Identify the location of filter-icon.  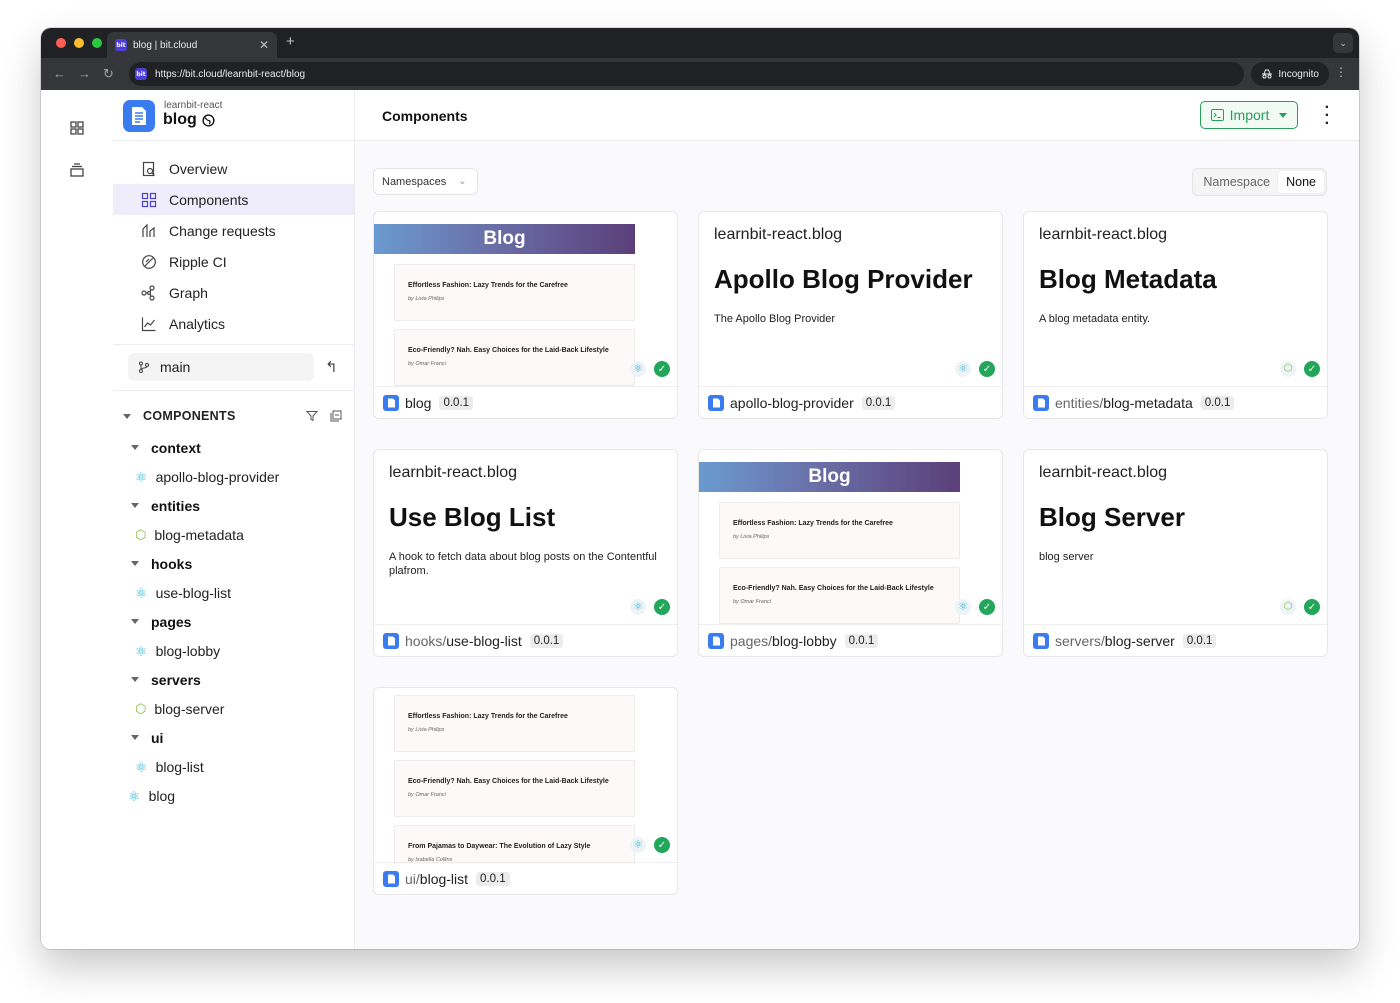
(312, 416).